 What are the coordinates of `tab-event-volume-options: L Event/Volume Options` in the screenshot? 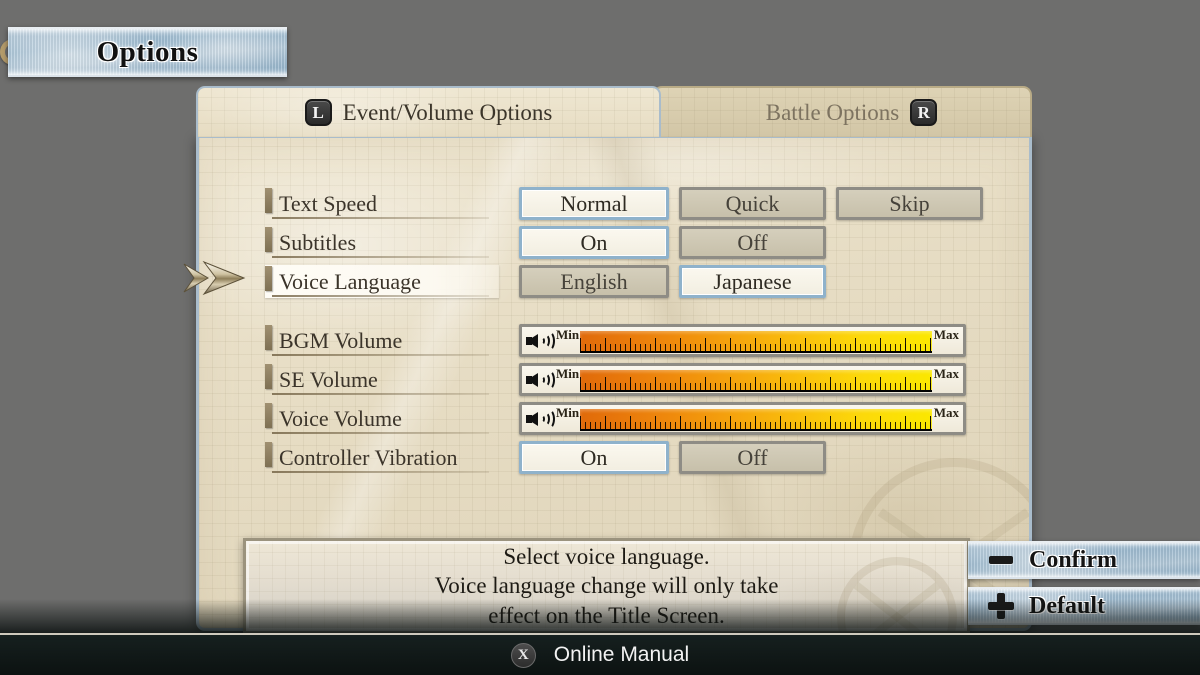 It's located at (428, 111).